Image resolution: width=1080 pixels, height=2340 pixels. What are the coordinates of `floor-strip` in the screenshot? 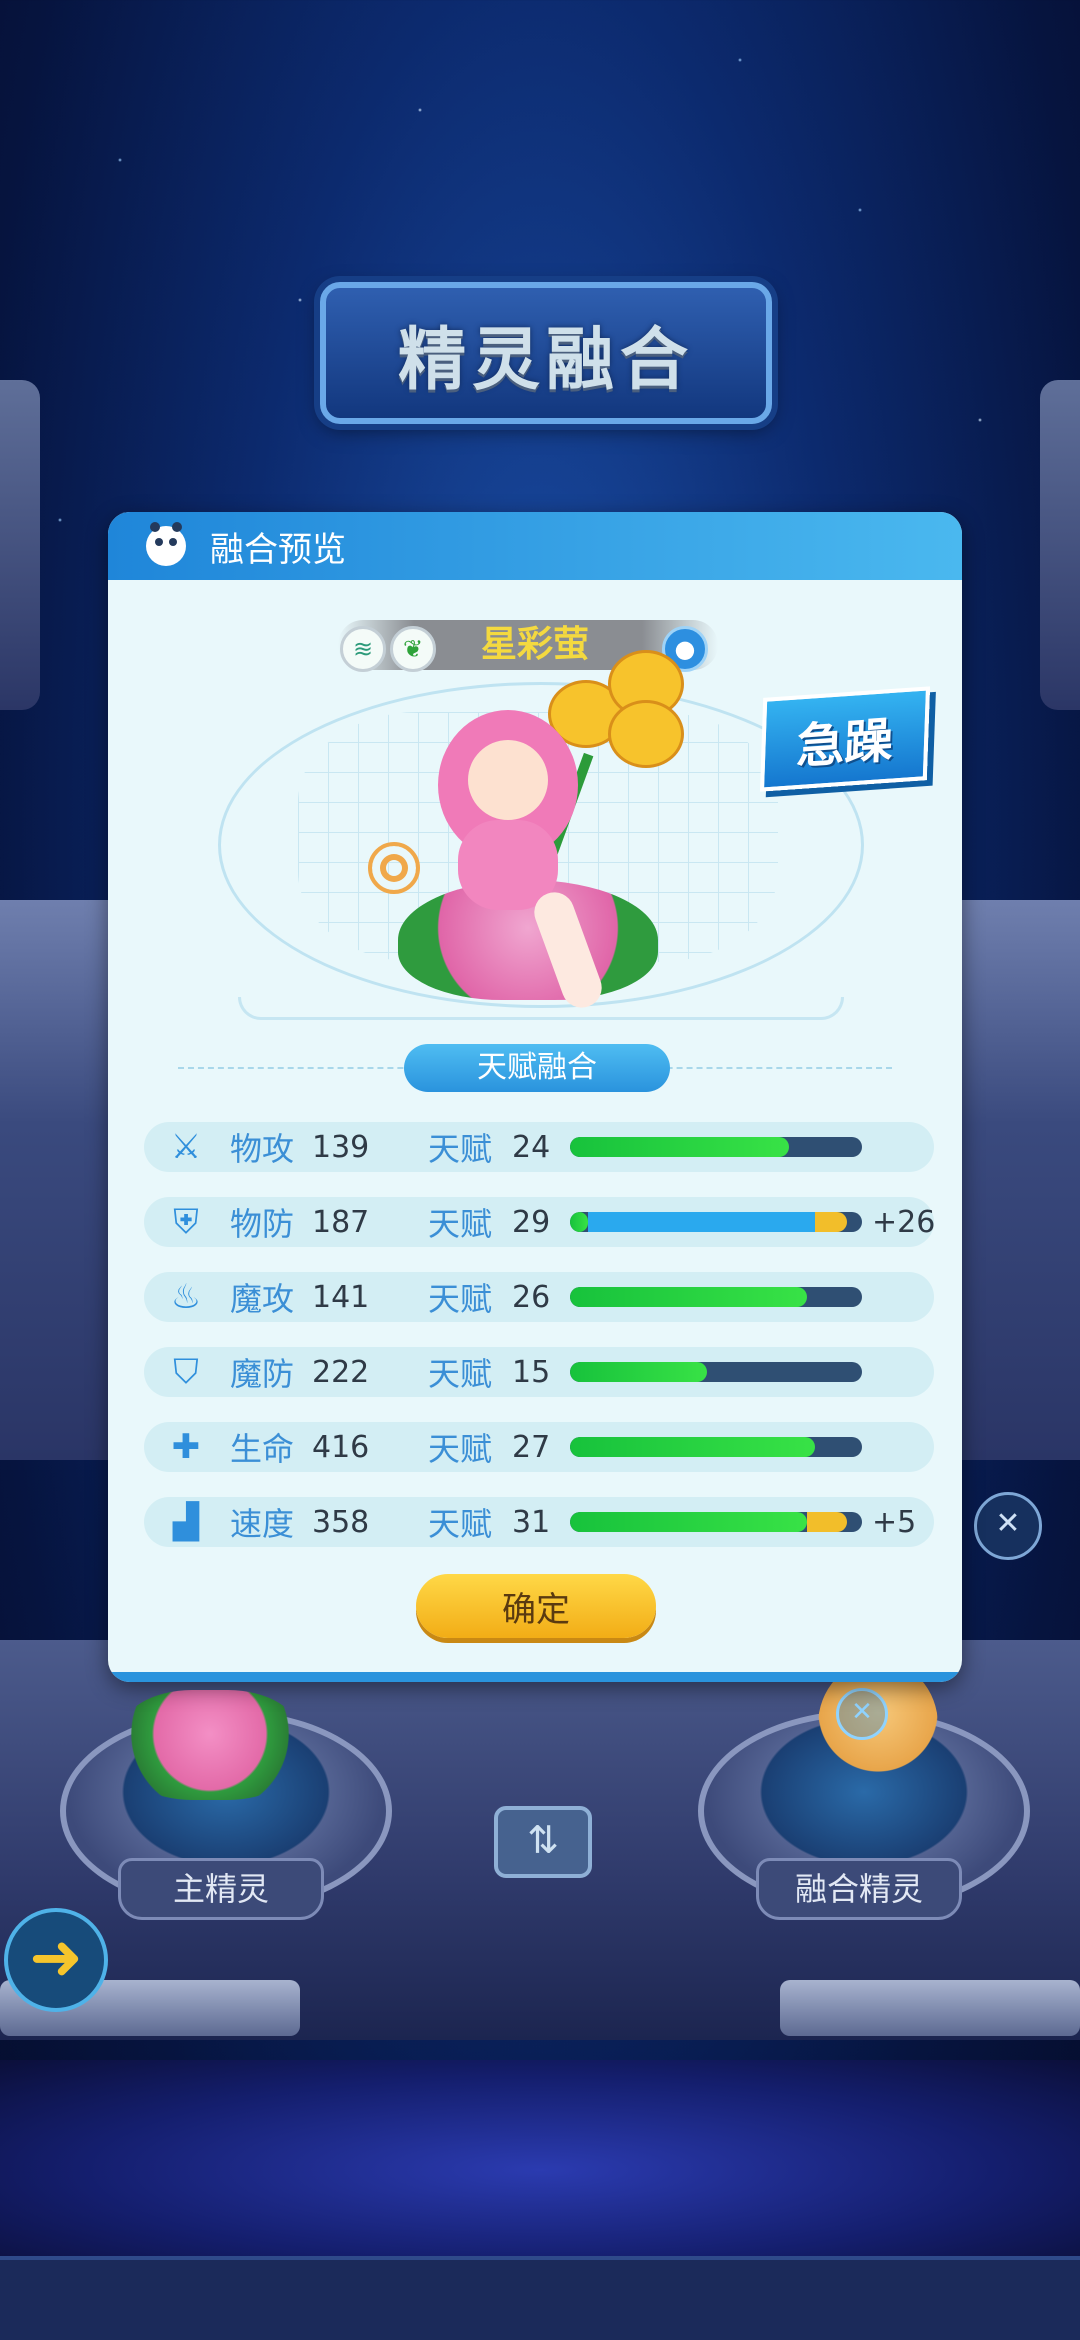 It's located at (540, 2298).